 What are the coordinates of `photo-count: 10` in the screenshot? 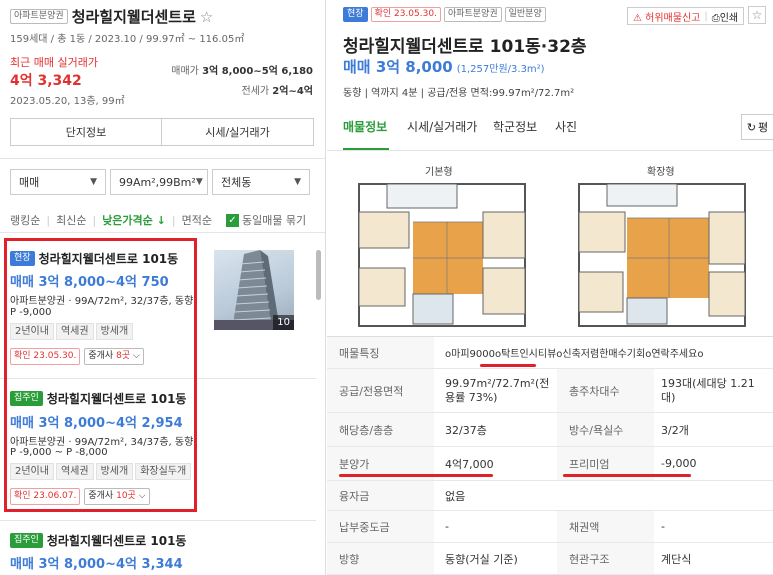 It's located at (283, 322).